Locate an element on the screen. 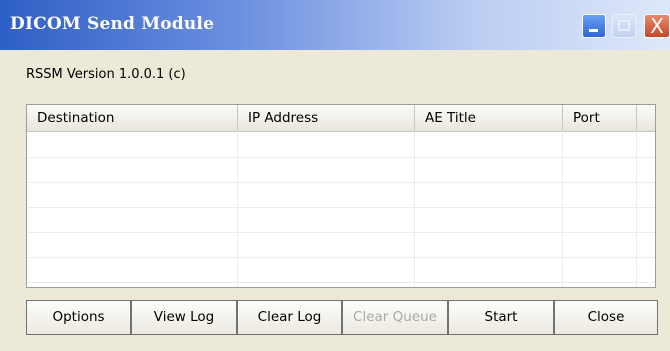 The height and width of the screenshot is (351, 670). start-button: Start is located at coordinates (501, 317).